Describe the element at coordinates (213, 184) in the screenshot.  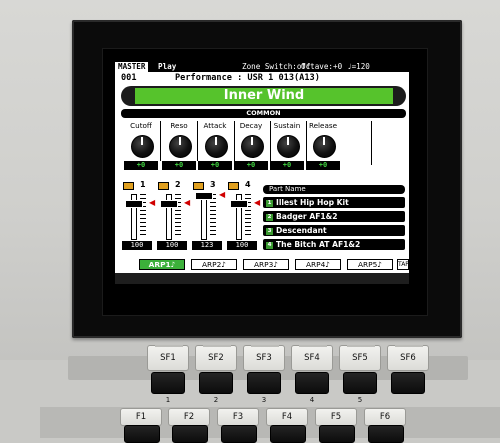
I see `part-number: 3` at that location.